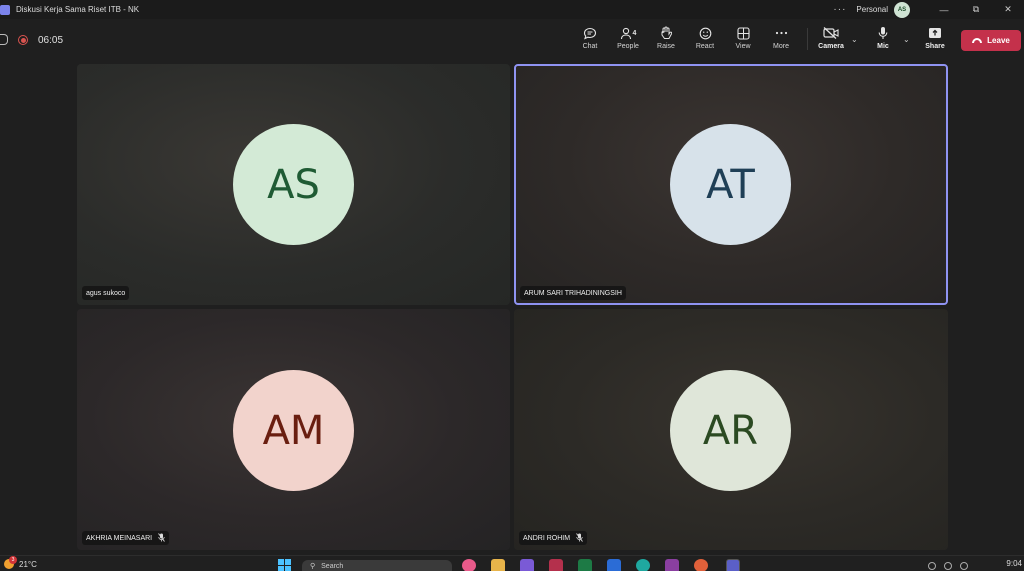  What do you see at coordinates (872, 9) in the screenshot?
I see `profile-label: Personal` at bounding box center [872, 9].